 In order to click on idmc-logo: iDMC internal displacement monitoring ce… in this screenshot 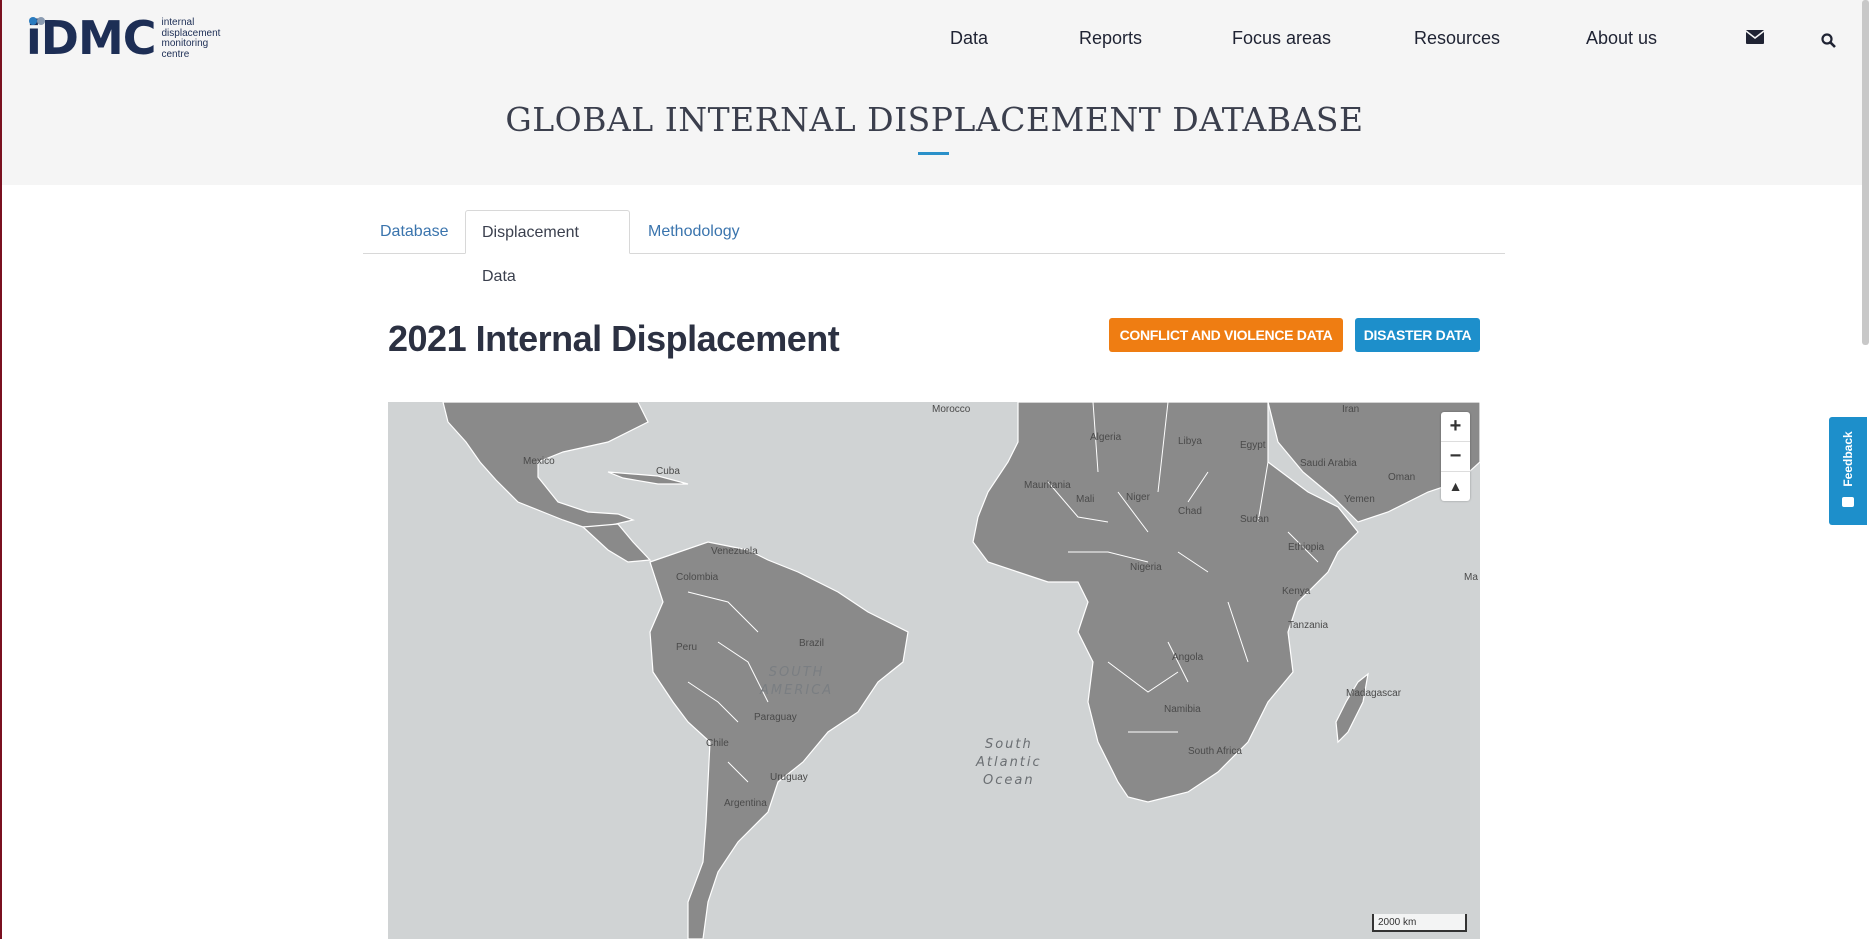, I will do `click(129, 38)`.